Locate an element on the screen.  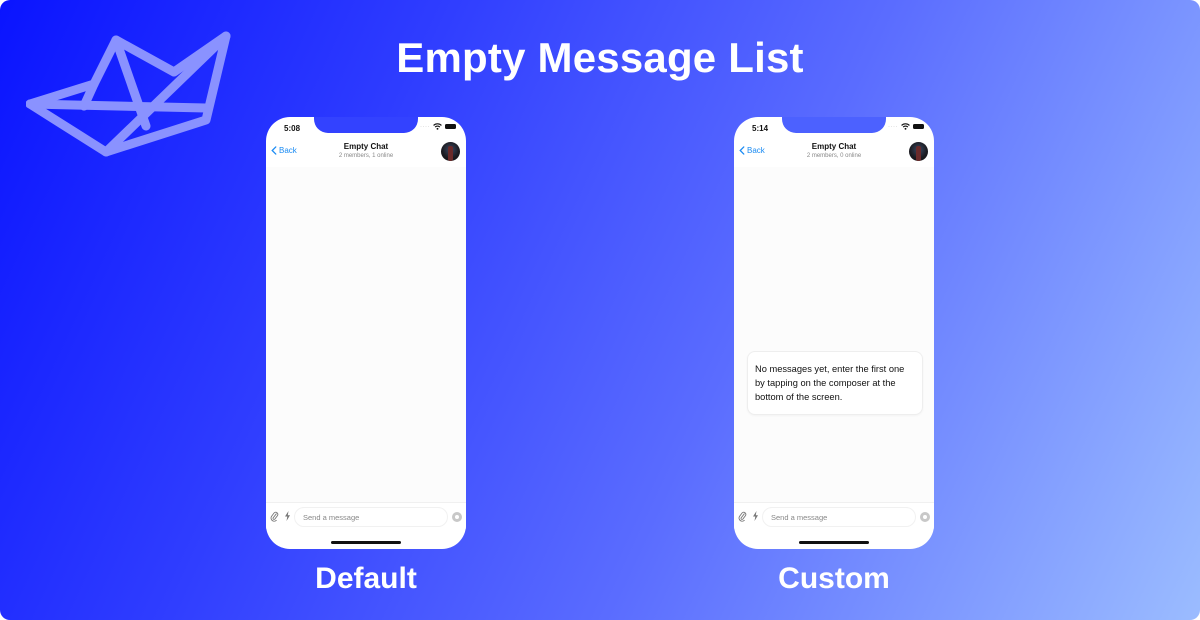
status-time: 5:08 is located at coordinates (292, 128).